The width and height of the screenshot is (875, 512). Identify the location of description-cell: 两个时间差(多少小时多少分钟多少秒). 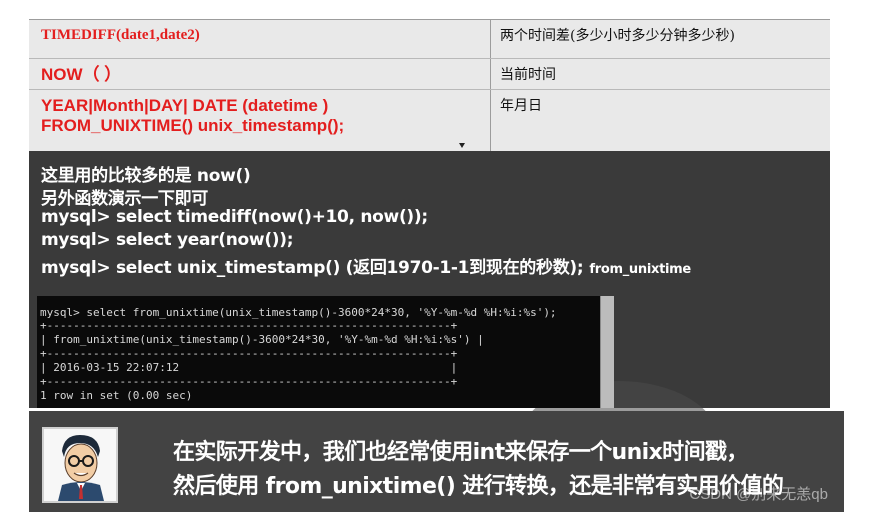
(660, 39).